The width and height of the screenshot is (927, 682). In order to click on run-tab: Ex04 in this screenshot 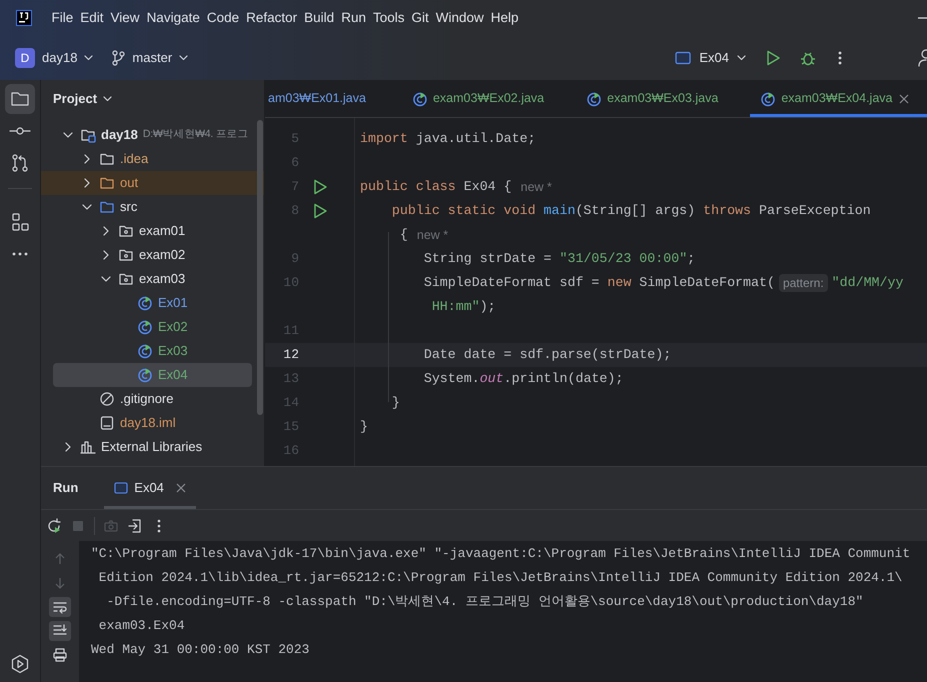, I will do `click(150, 488)`.